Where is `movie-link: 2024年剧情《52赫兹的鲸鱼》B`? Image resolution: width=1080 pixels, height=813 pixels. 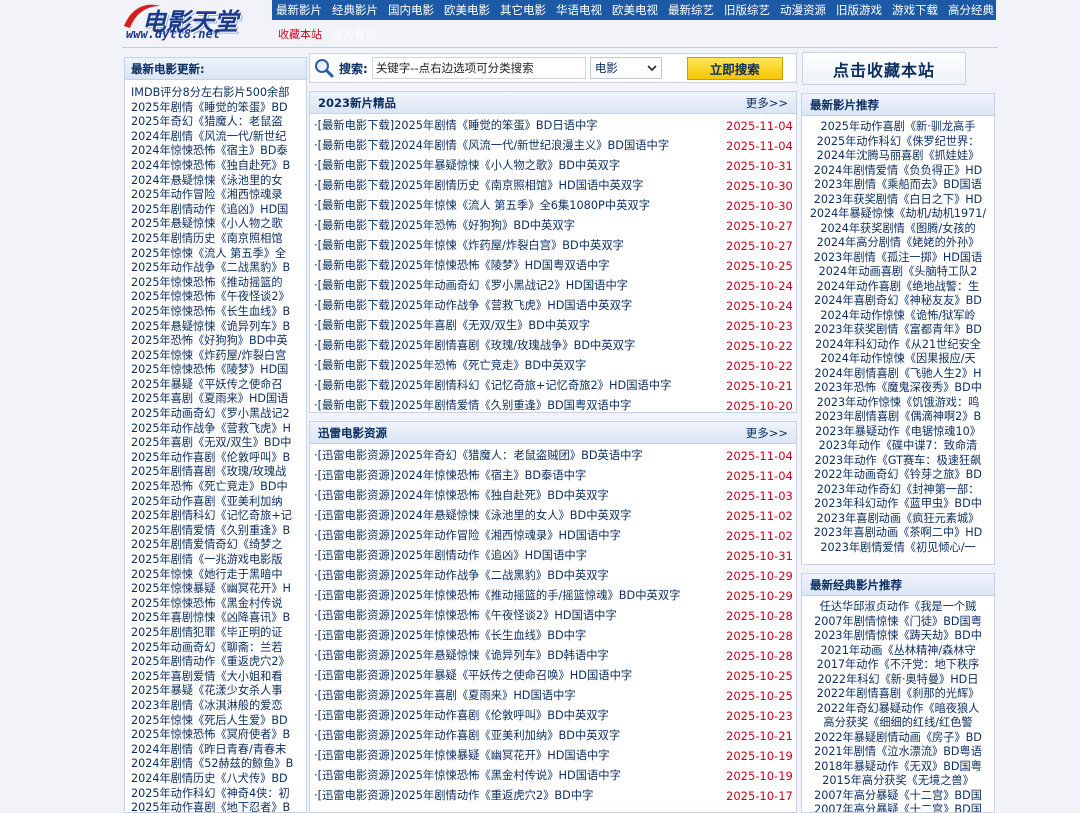 movie-link: 2024年剧情《52赫兹的鲸鱼》B is located at coordinates (218, 764).